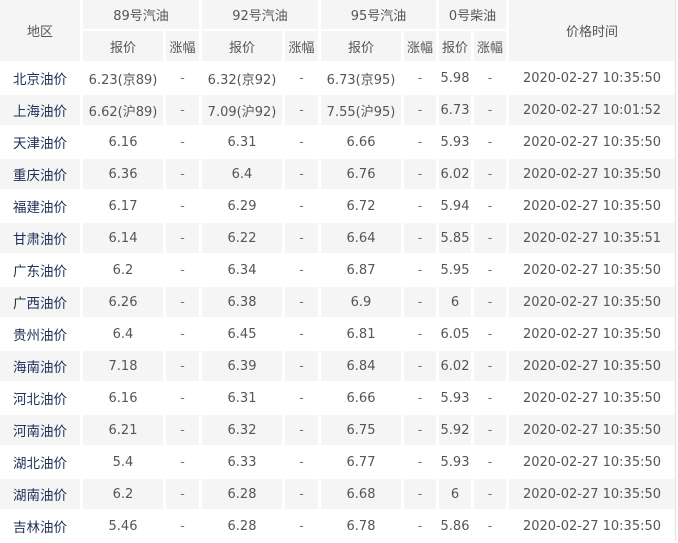  Describe the element at coordinates (40, 494) in the screenshot. I see `region-cell: 湖南油价` at that location.